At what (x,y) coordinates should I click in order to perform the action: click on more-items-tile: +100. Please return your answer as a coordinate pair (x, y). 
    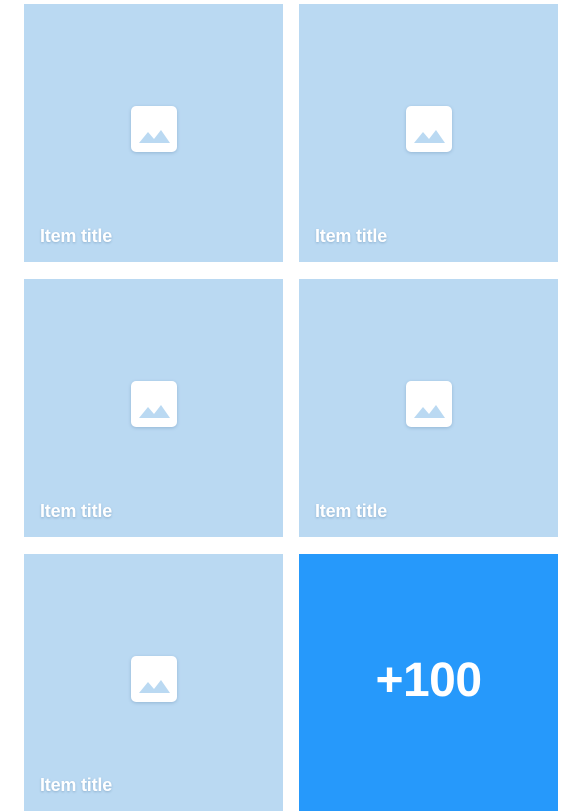
    Looking at the image, I should click on (428, 682).